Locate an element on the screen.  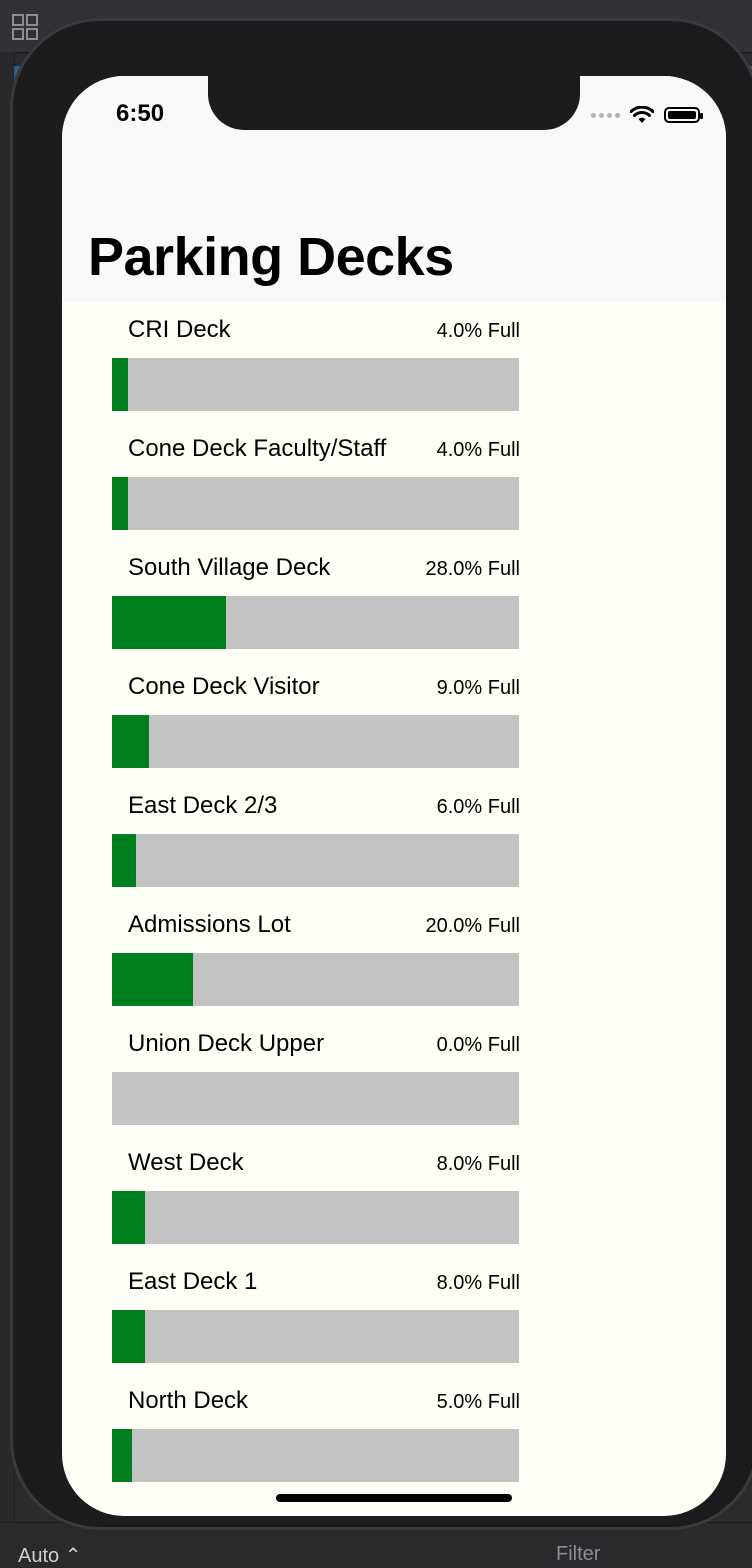
deck-row: Cone Deck Faculty/Staff 4.0% Full is located at coordinates (316, 480).